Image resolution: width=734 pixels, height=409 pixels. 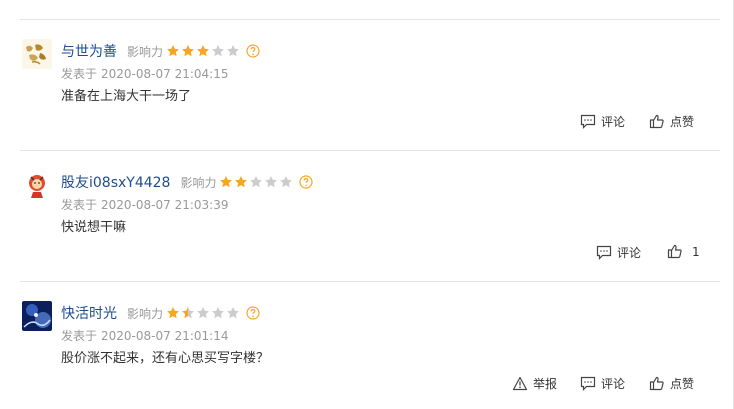 What do you see at coordinates (165, 336) in the screenshot?
I see `posted-time: 2020-08-07 21:01:14` at bounding box center [165, 336].